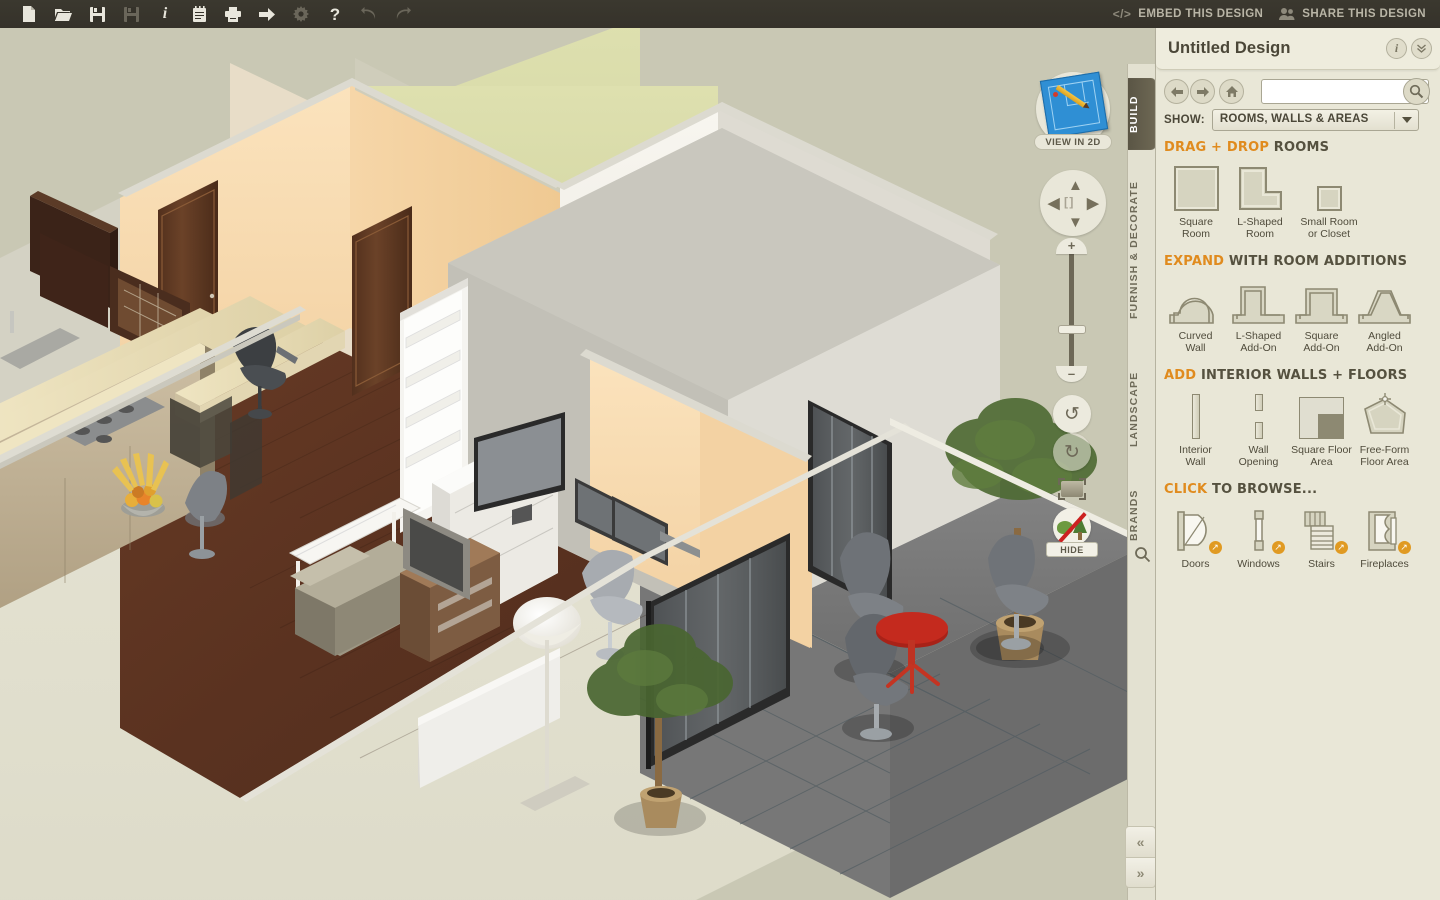  Describe the element at coordinates (1352, 14) in the screenshot. I see `share-this-design-button: SHARE THIS DESIGN` at that location.